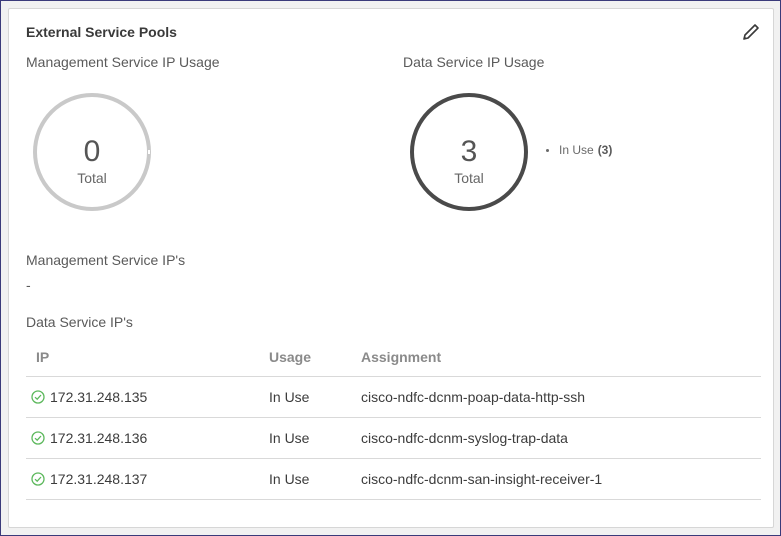  I want to click on data-ips-label: Data Service IP's, so click(79, 322).